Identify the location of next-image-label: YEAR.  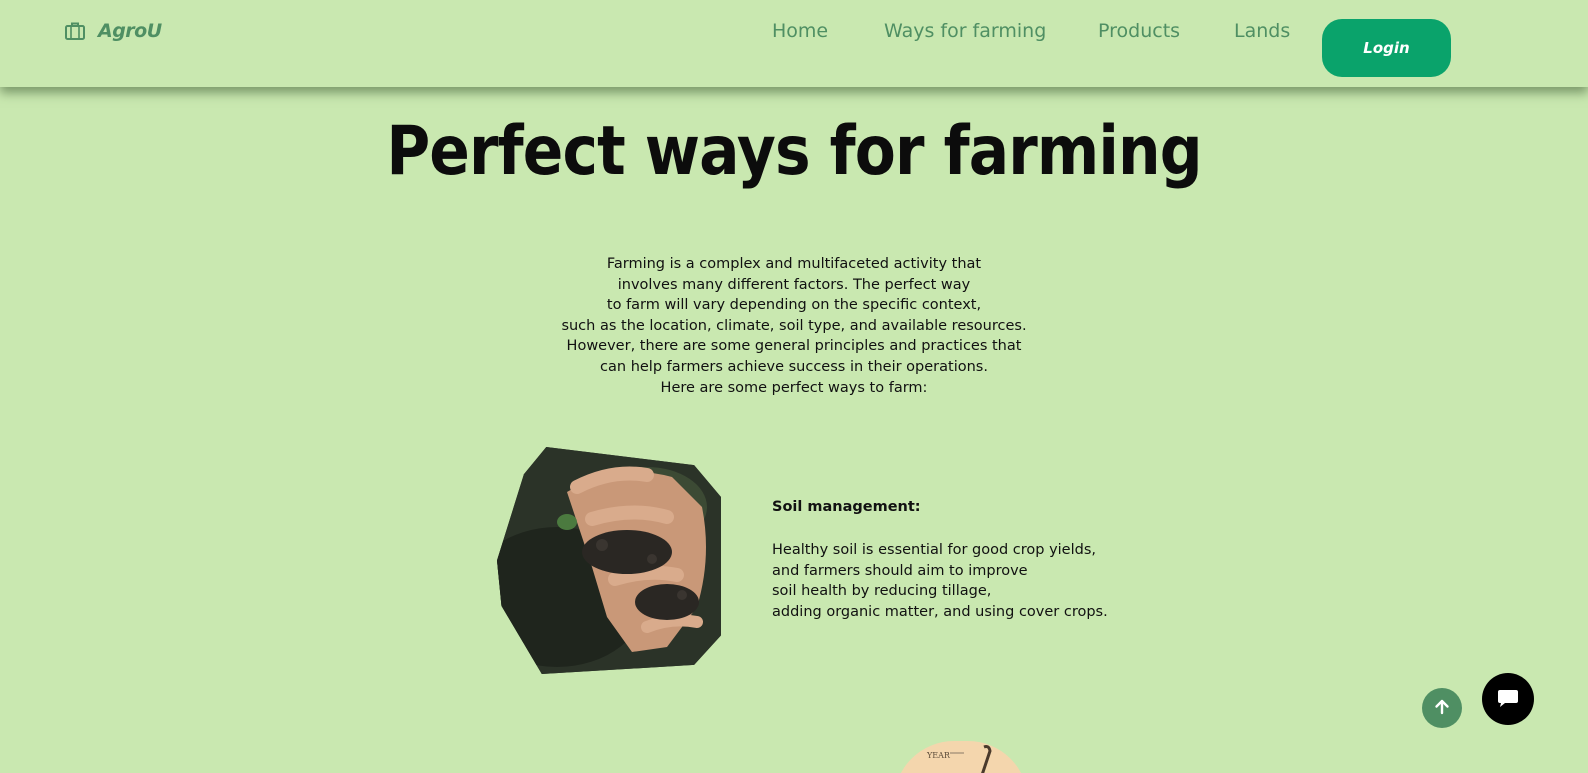
(938, 755).